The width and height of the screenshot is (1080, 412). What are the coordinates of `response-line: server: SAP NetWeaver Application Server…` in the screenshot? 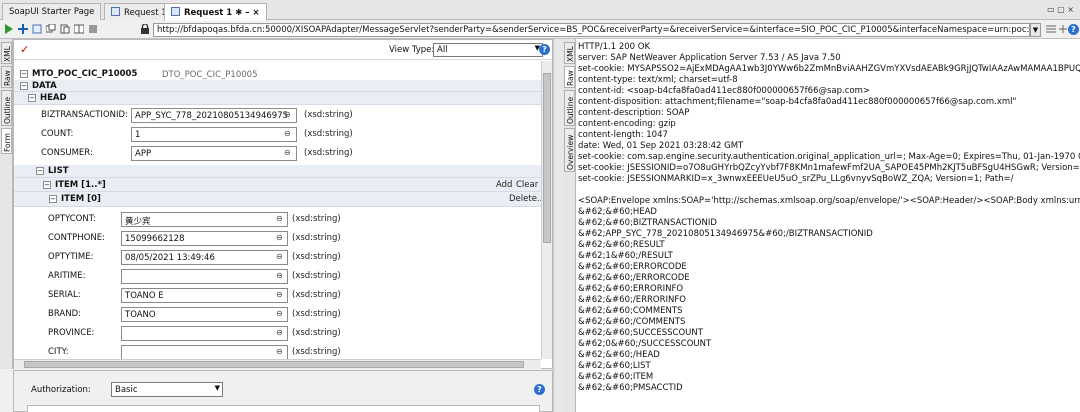 It's located at (709, 58).